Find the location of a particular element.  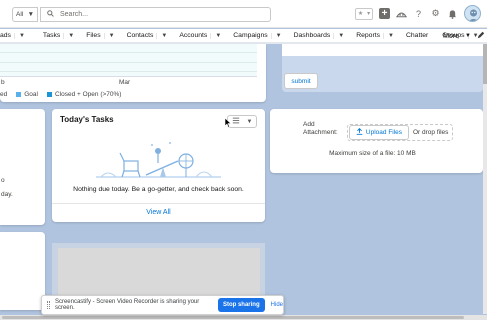

upload-files-button: Upload Files is located at coordinates (379, 132).